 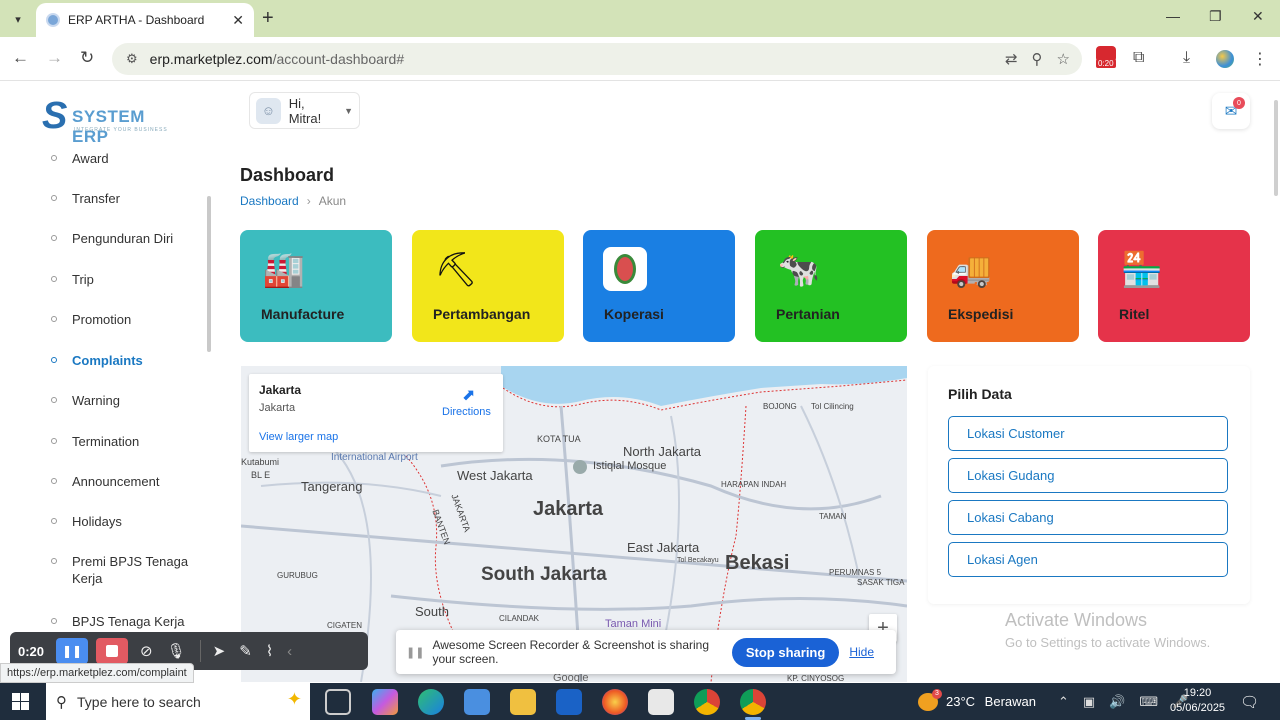 I want to click on view-larger-map-link: View larger map, so click(x=298, y=437).